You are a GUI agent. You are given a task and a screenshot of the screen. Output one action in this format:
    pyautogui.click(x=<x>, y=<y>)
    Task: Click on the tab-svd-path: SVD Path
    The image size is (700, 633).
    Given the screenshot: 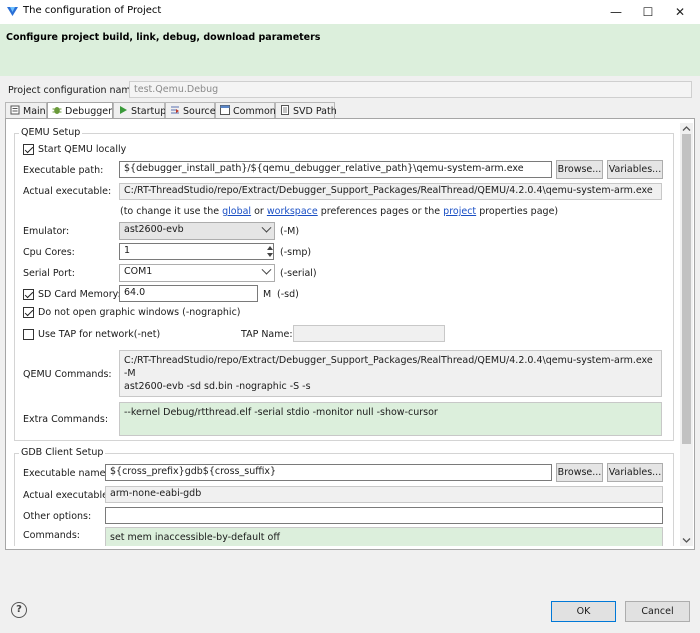 What is the action you would take?
    pyautogui.click(x=306, y=110)
    